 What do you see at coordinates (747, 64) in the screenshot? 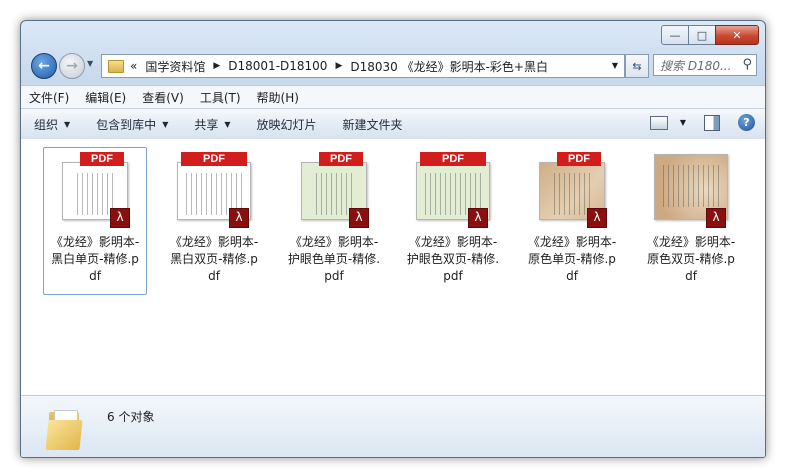
I see `search-icon: ⚲` at bounding box center [747, 64].